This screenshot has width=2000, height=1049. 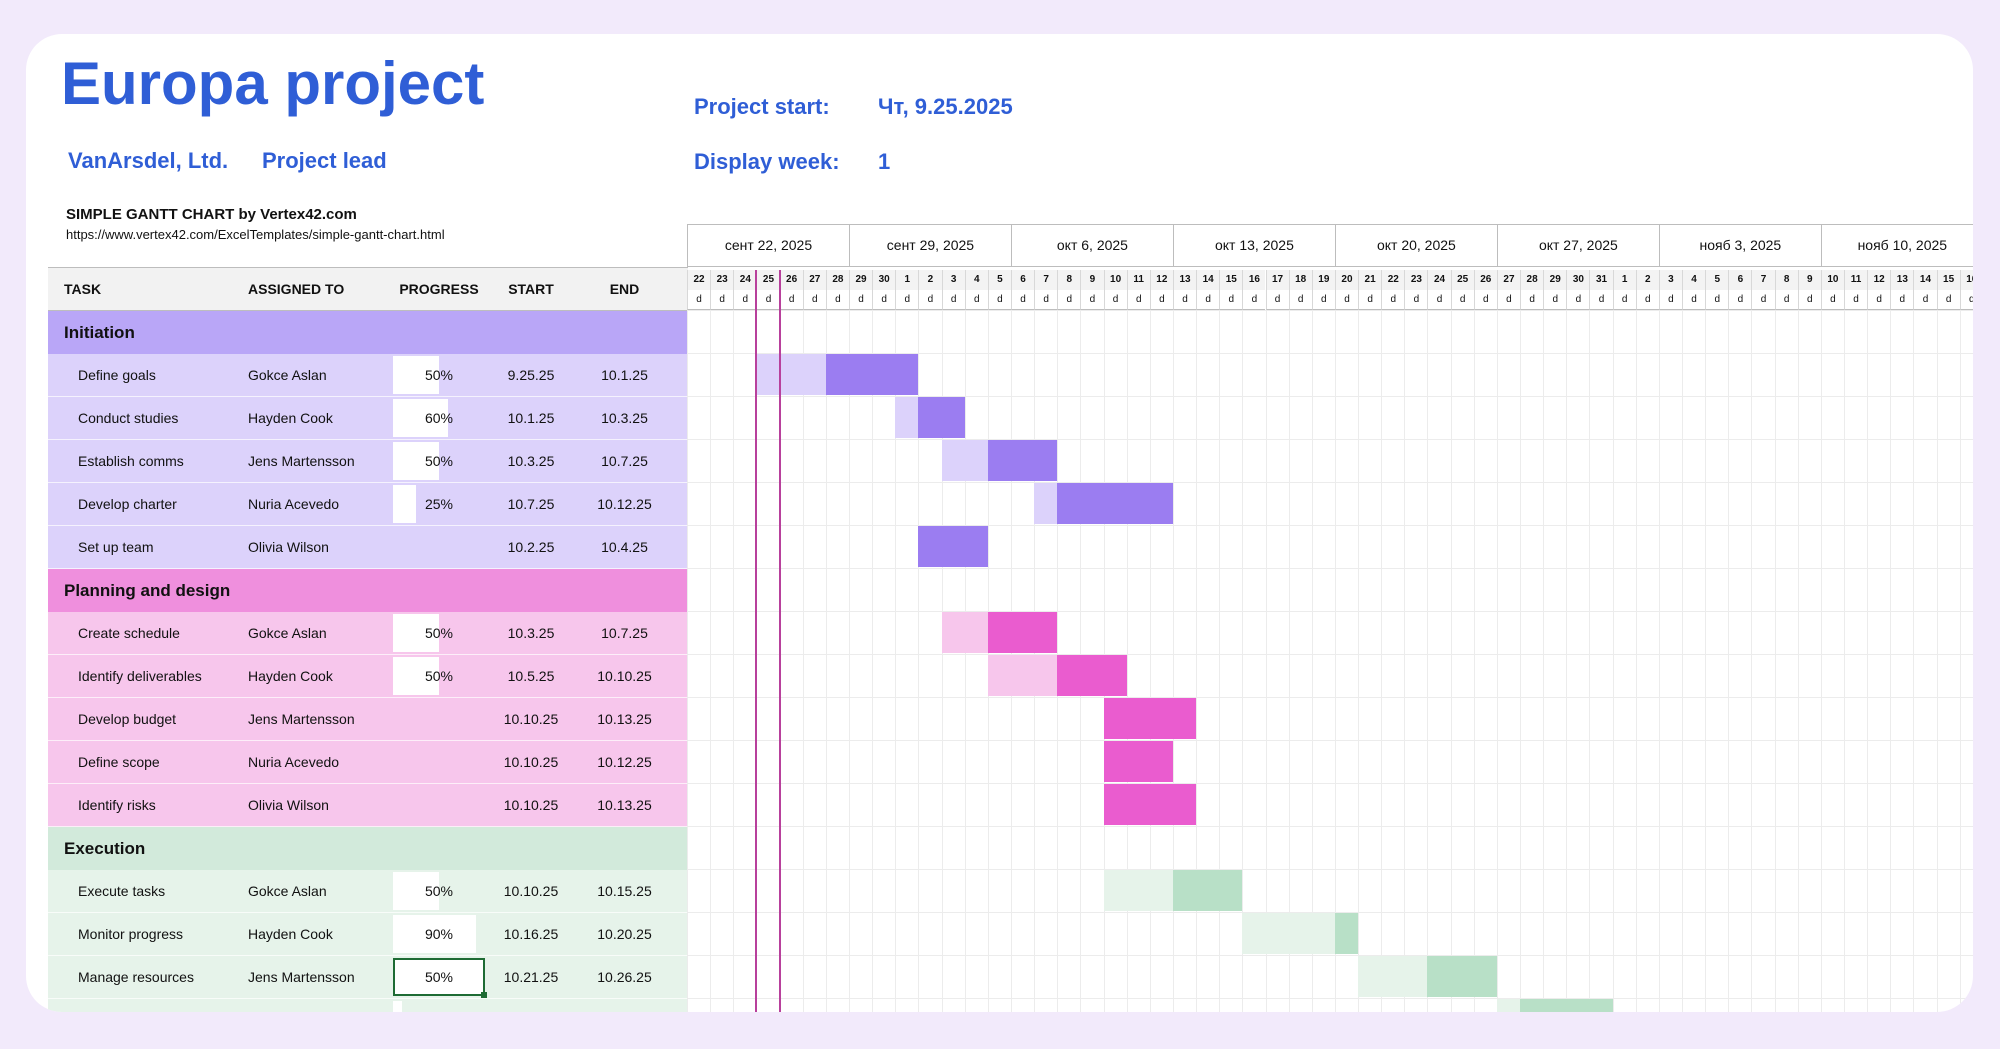 What do you see at coordinates (624, 934) in the screenshot?
I see `end-cell: 10.20.25` at bounding box center [624, 934].